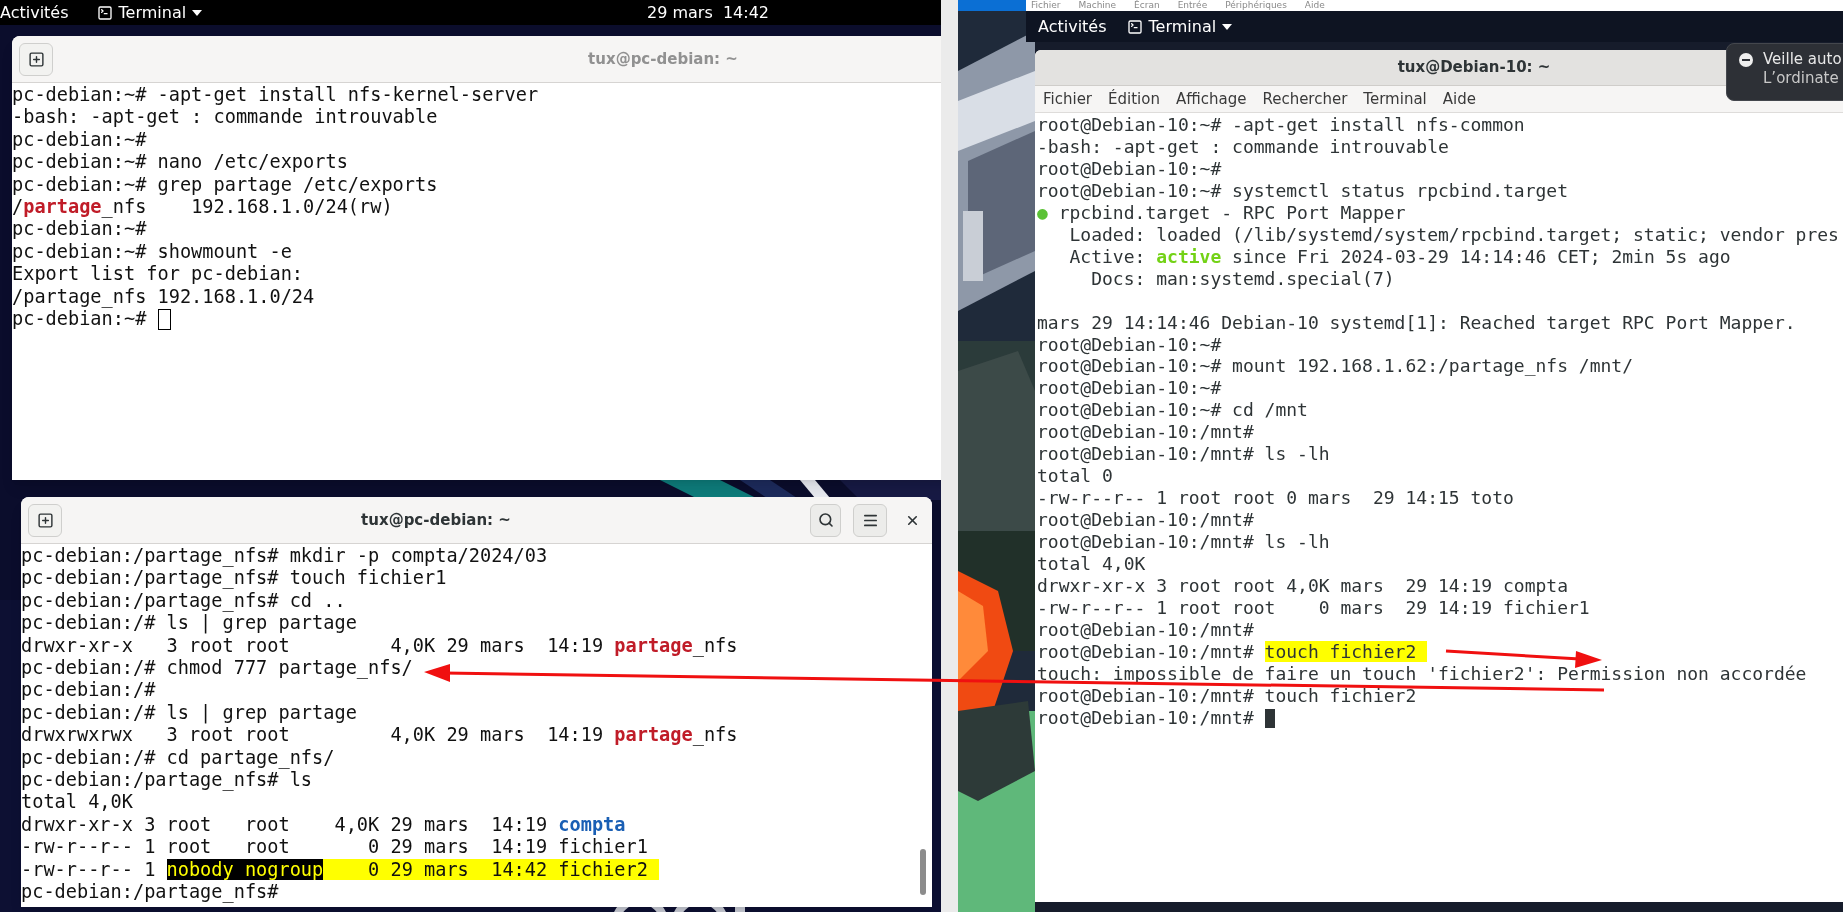  What do you see at coordinates (1746, 60) in the screenshot?
I see `minus-circle-icon` at bounding box center [1746, 60].